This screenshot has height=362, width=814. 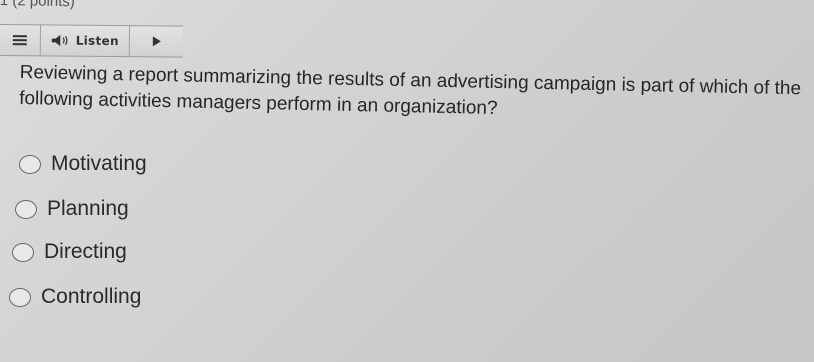 What do you see at coordinates (88, 208) in the screenshot?
I see `option-label: Planning` at bounding box center [88, 208].